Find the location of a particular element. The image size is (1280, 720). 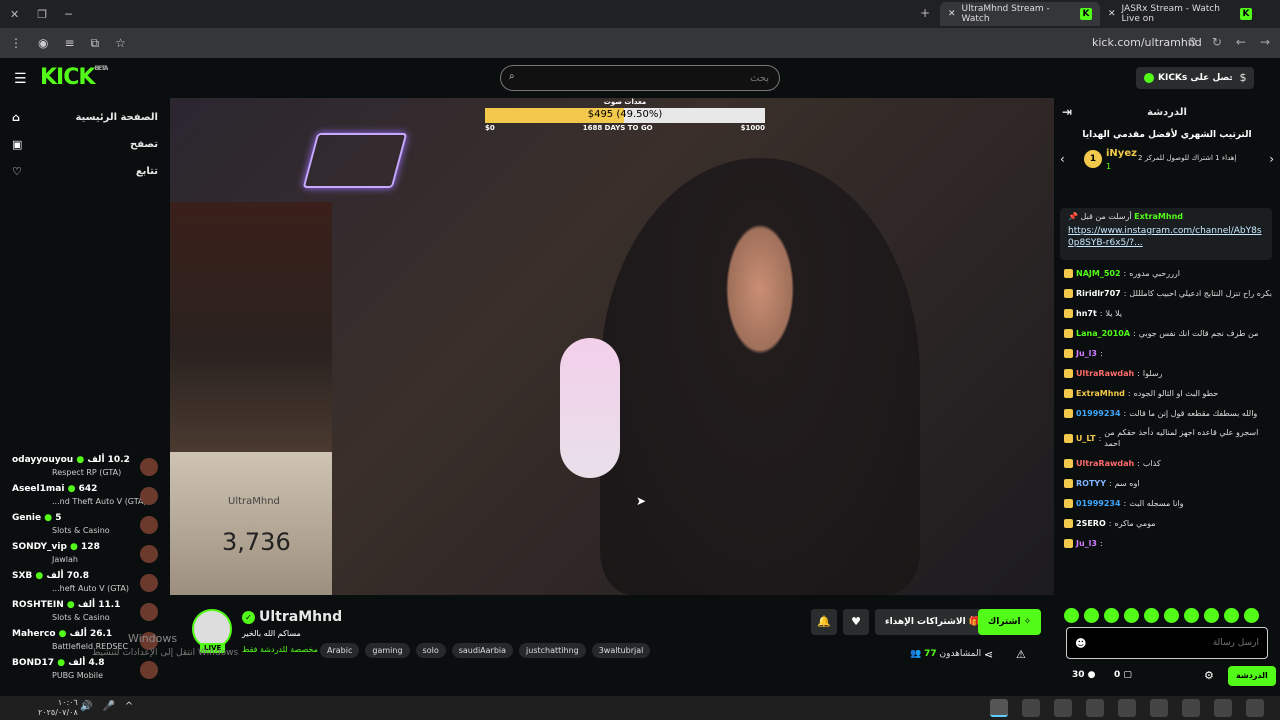

chat-settings-icon: ⚙ is located at coordinates (1209, 675).